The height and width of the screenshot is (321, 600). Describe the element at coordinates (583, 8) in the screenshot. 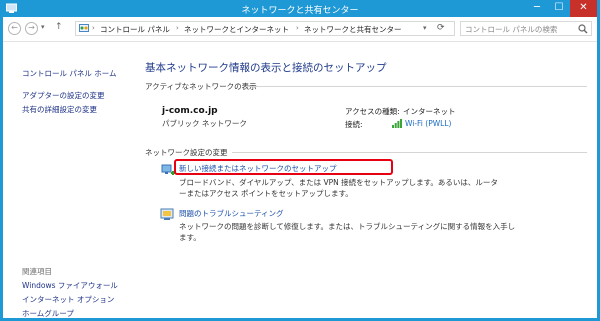

I see `close-button: ✕` at that location.